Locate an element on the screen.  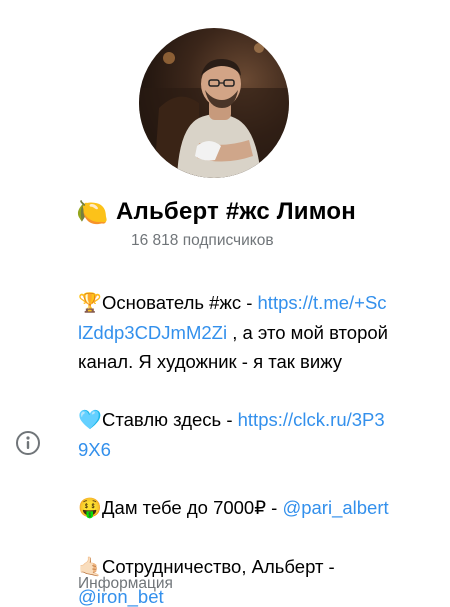
bio-text: , а это мой второй is located at coordinates (308, 332).